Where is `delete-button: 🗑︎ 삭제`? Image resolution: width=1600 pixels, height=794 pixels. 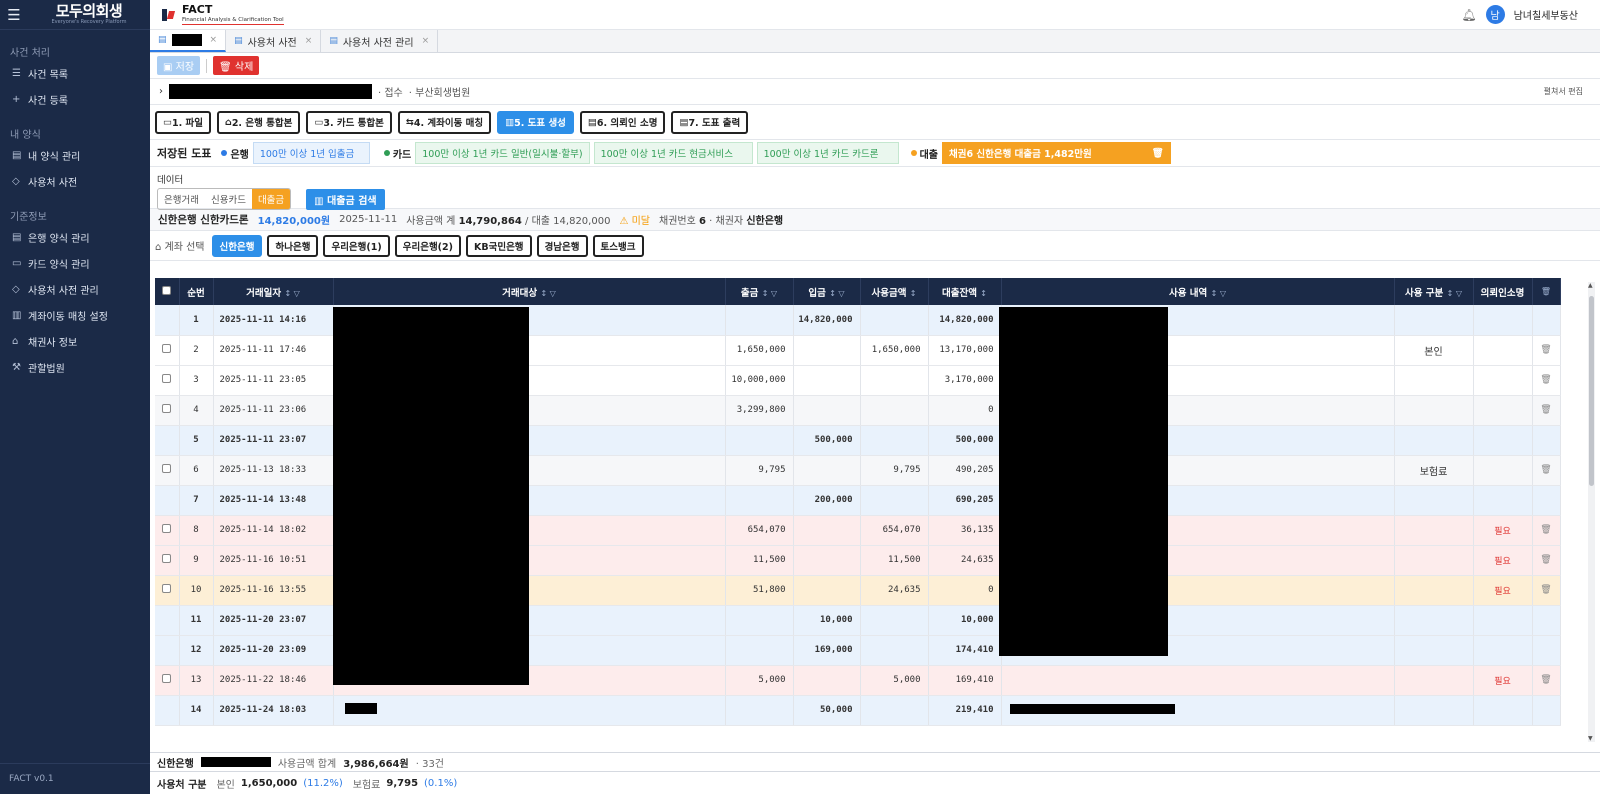
delete-button: 🗑︎ 삭제 is located at coordinates (236, 65).